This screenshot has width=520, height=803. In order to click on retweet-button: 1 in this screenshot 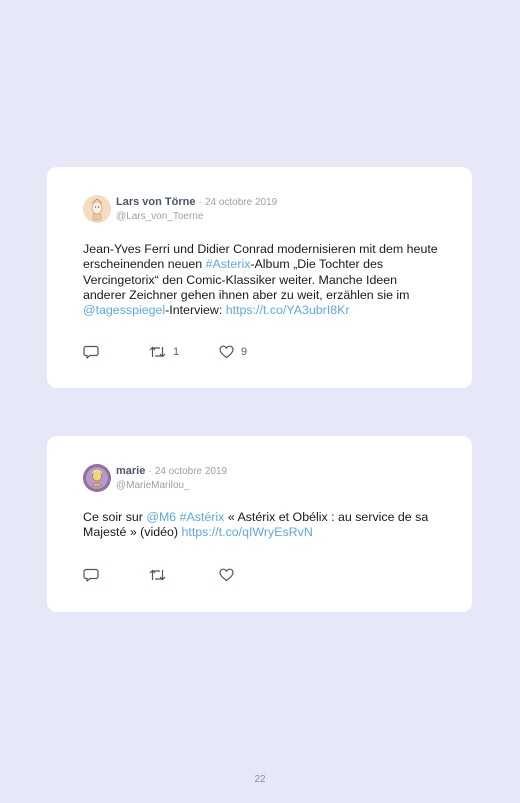, I will do `click(164, 352)`.